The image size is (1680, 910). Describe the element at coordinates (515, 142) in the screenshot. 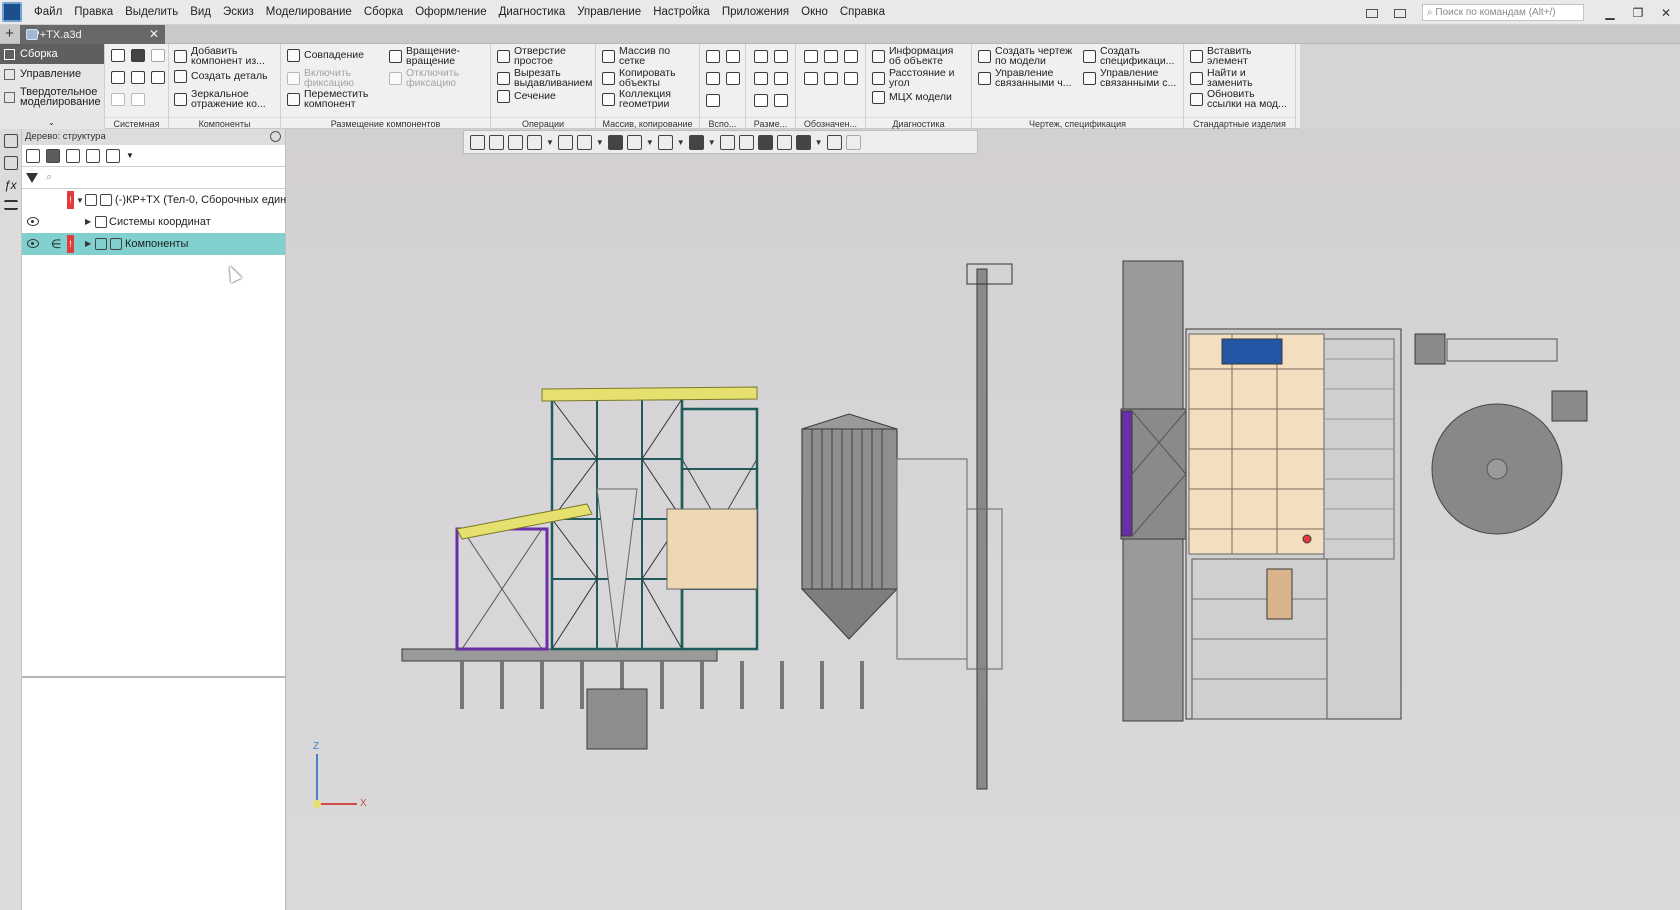

I see `zoom-fit-icon` at that location.